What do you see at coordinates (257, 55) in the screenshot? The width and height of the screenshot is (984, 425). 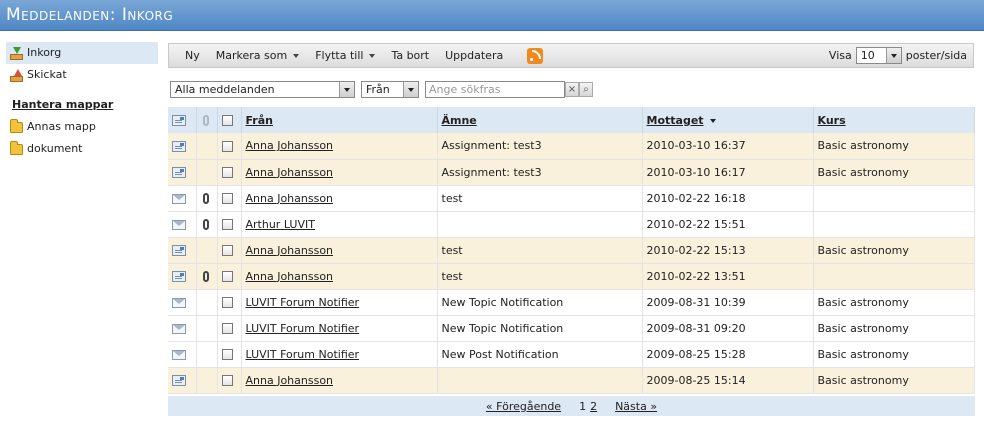 I see `mark-as-menu: Markera som` at bounding box center [257, 55].